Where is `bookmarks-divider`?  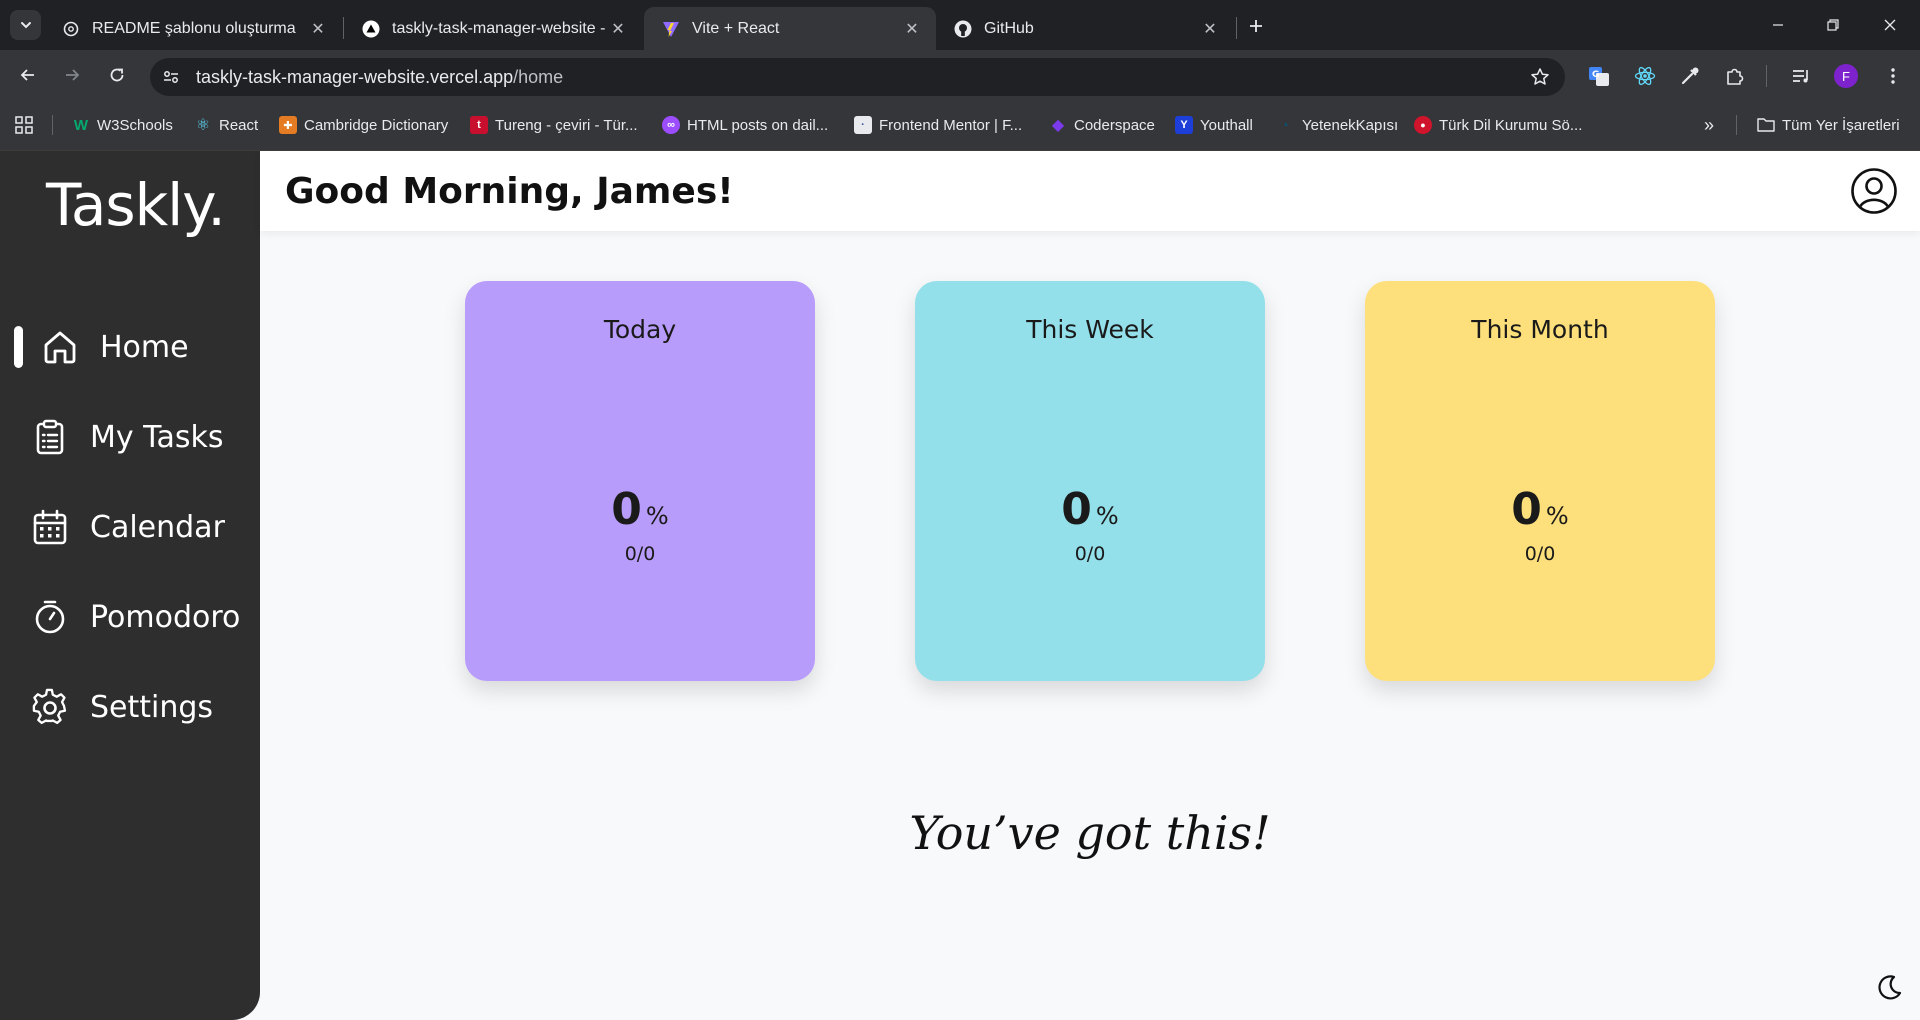 bookmarks-divider is located at coordinates (1736, 125).